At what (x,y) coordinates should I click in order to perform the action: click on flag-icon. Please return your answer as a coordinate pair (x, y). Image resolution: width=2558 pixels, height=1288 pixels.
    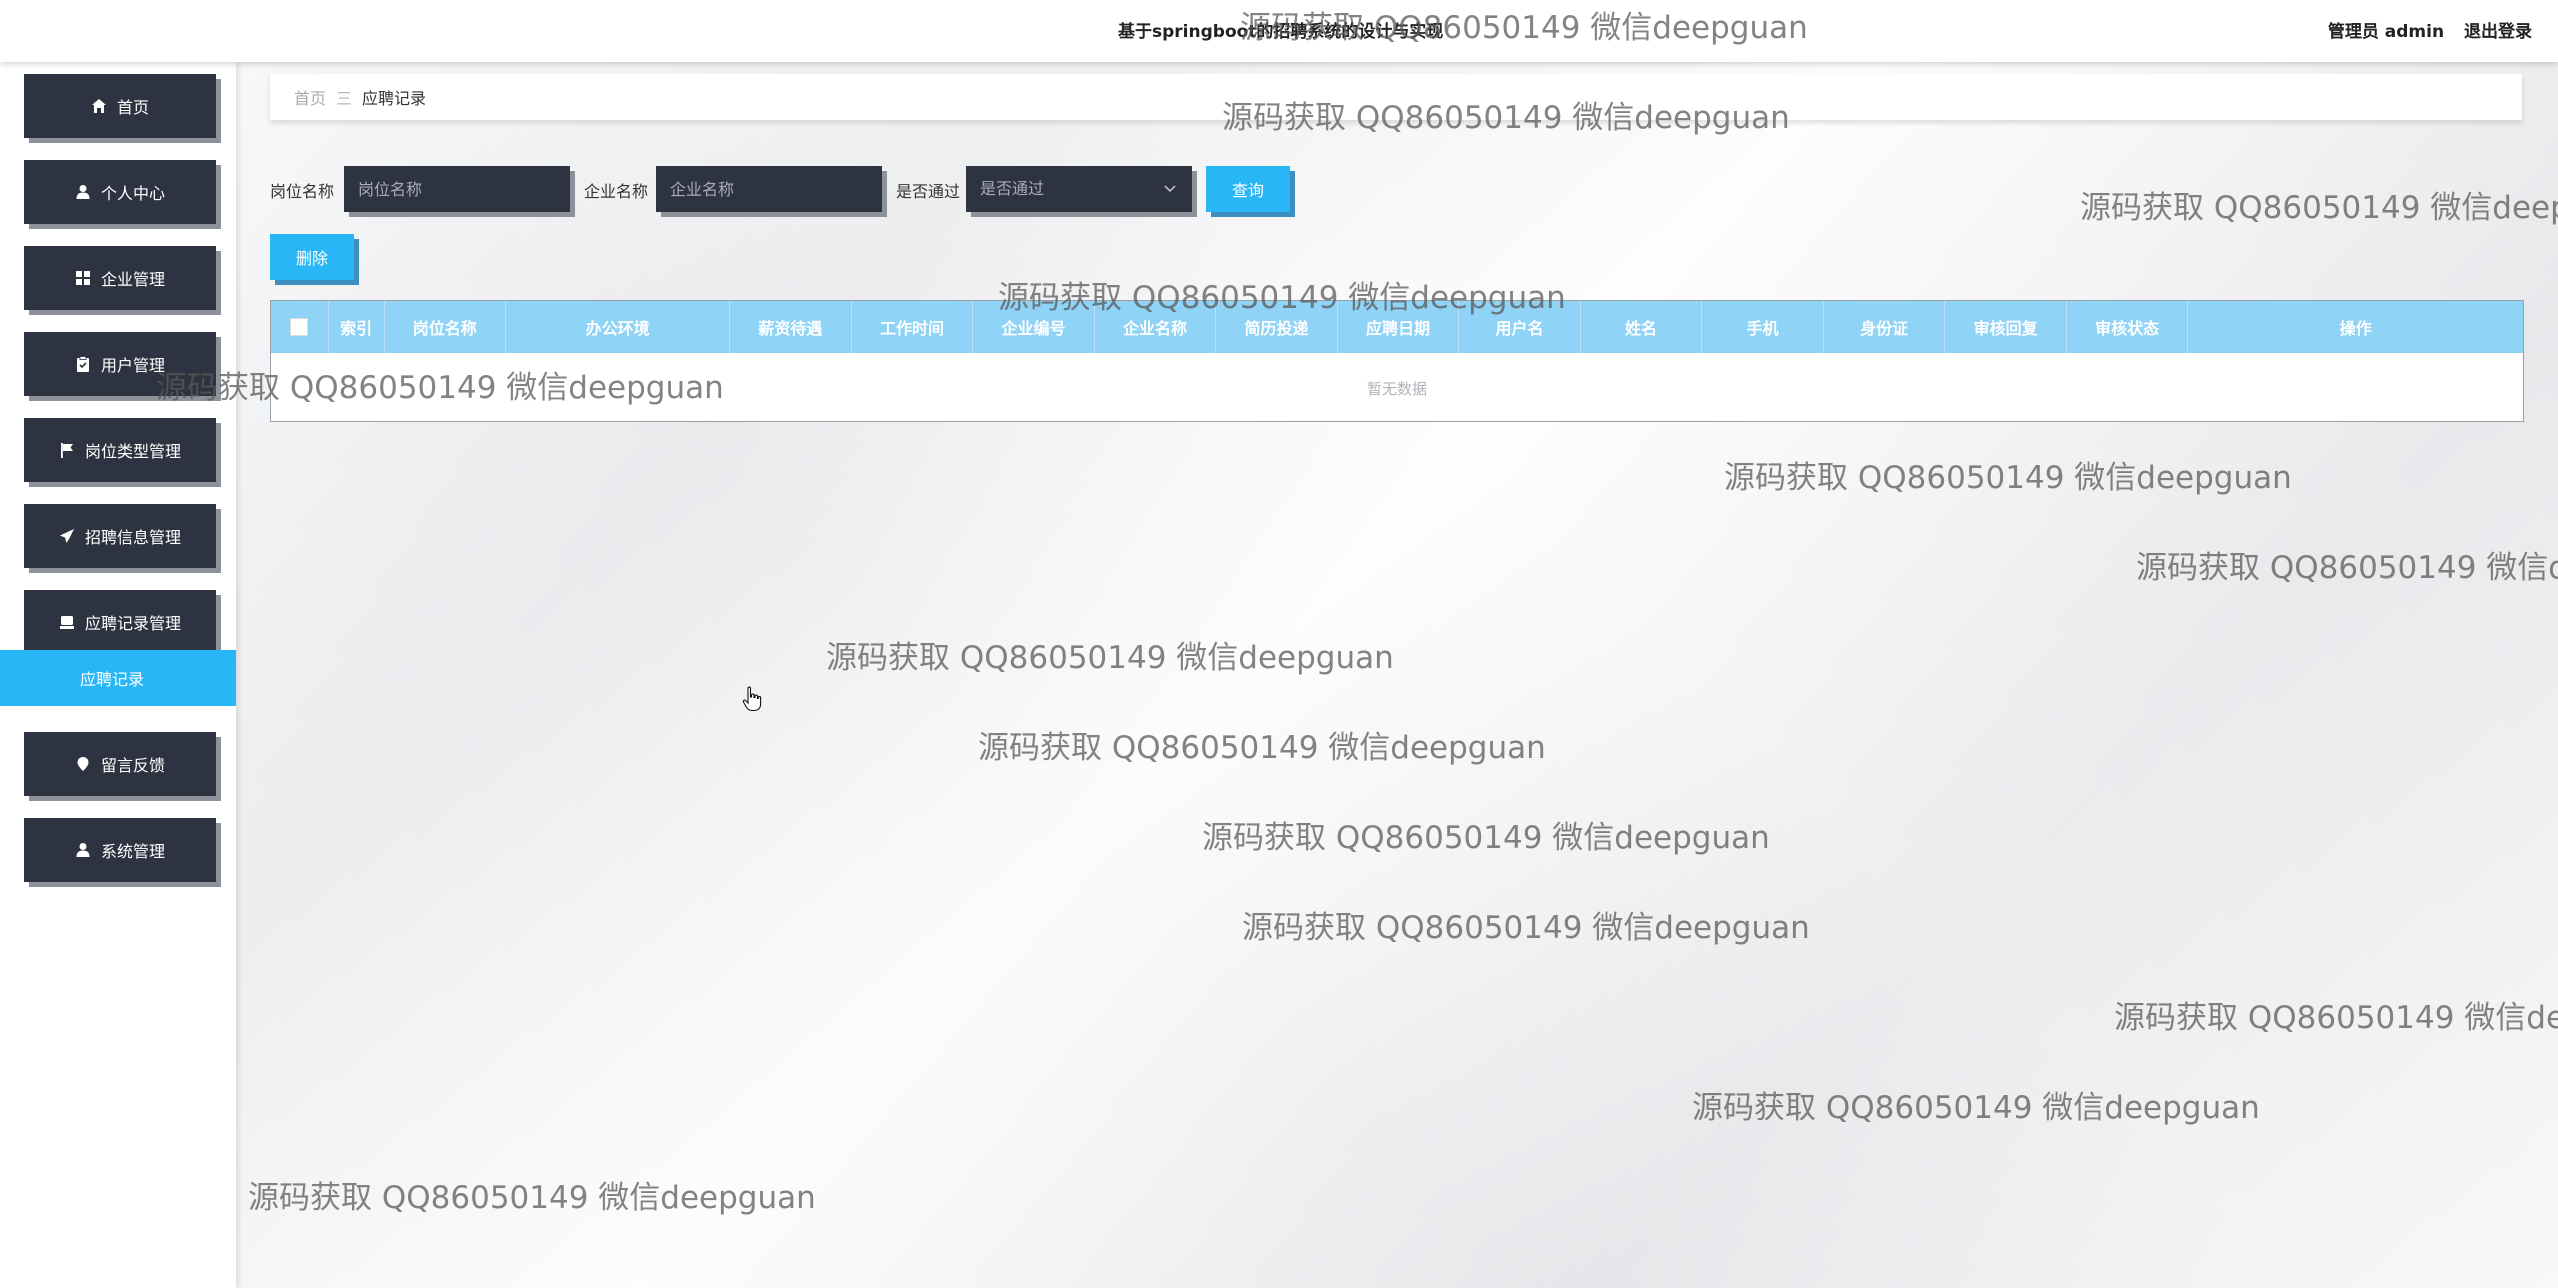
    Looking at the image, I should click on (67, 450).